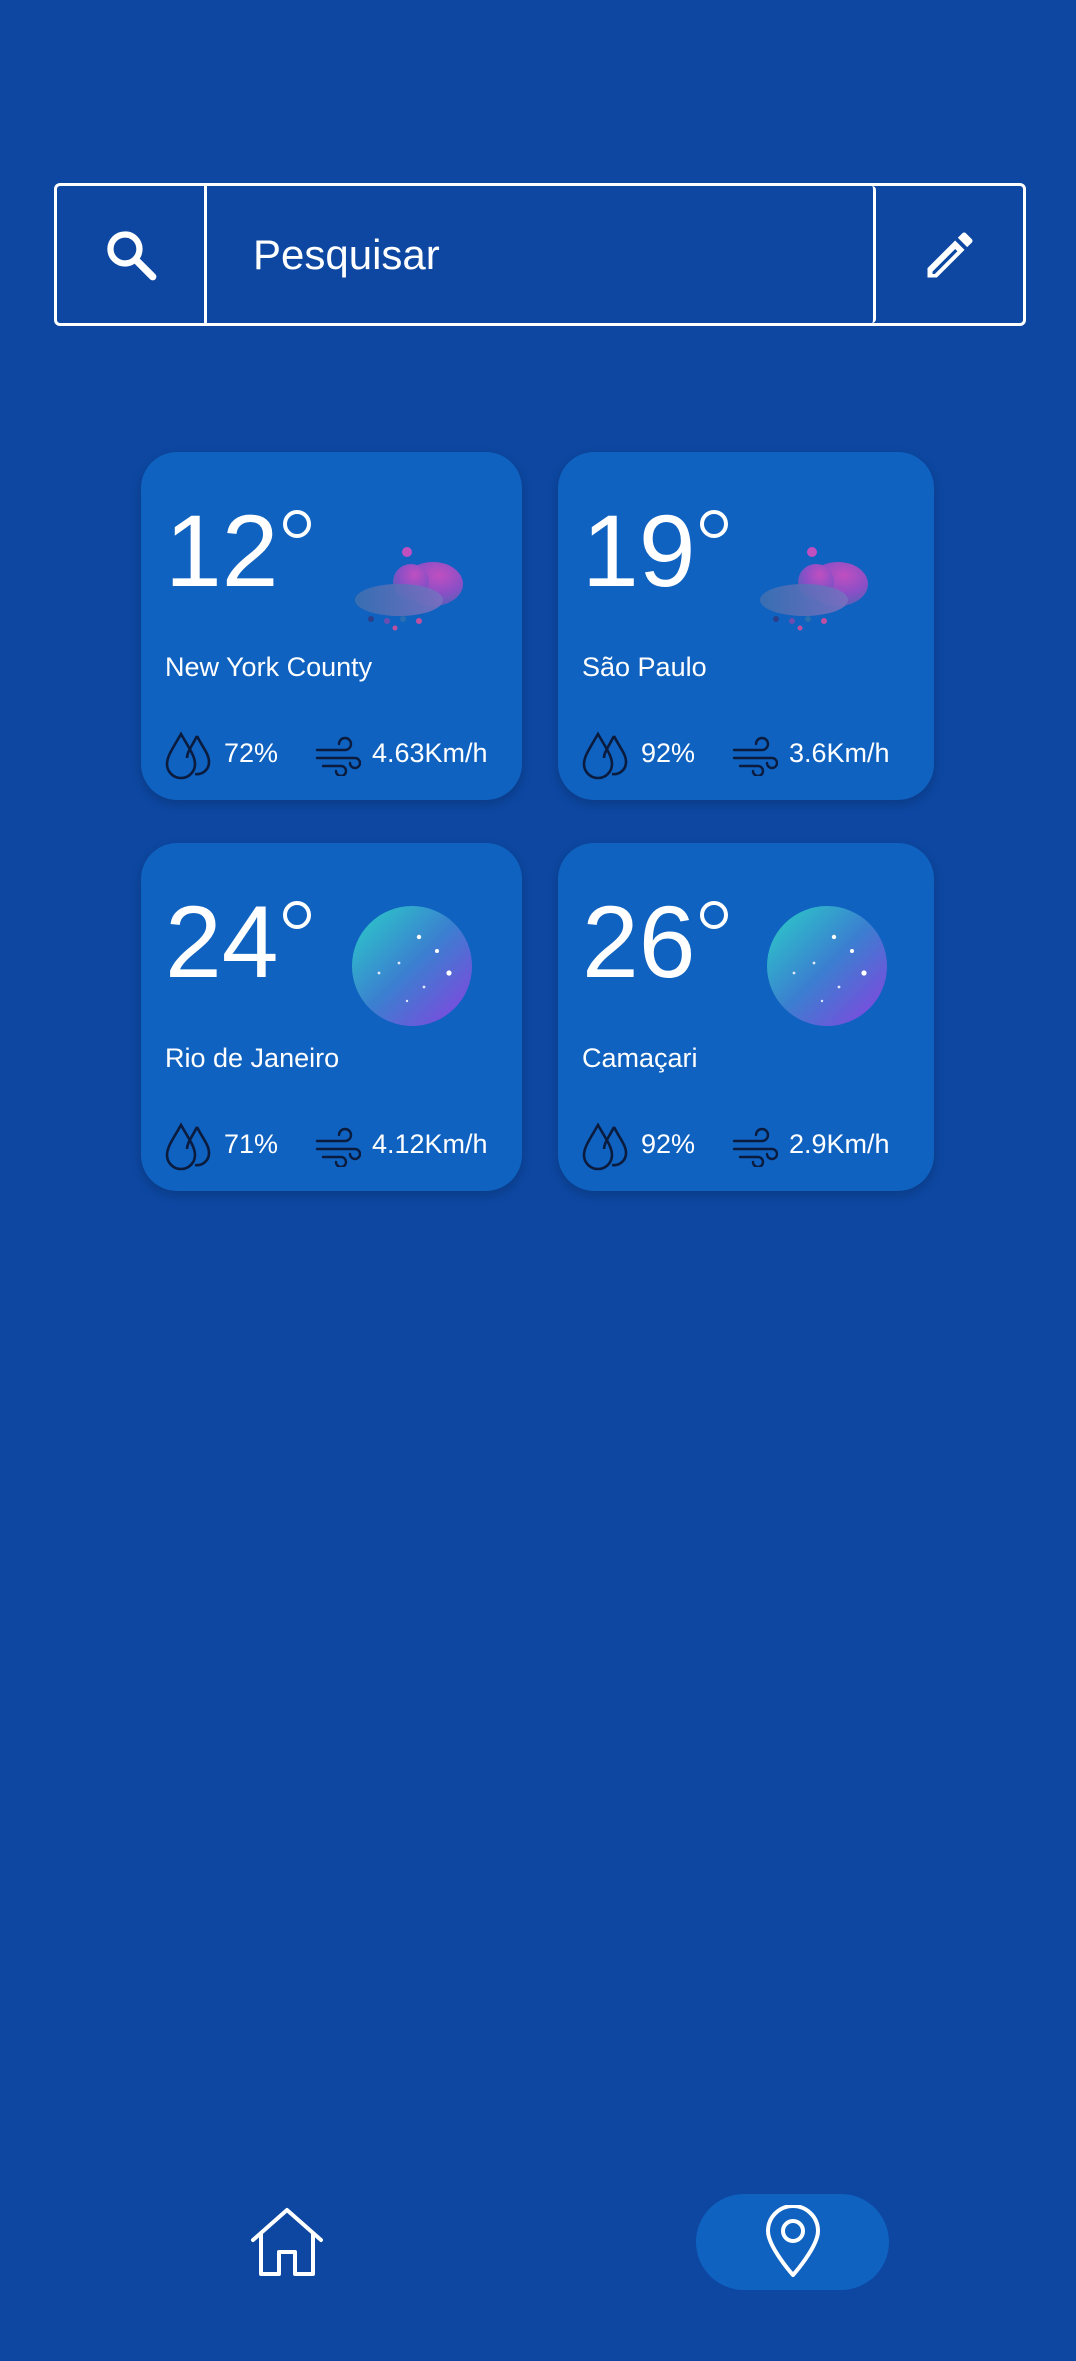  What do you see at coordinates (251, 753) in the screenshot?
I see `humidity-value: 72%` at bounding box center [251, 753].